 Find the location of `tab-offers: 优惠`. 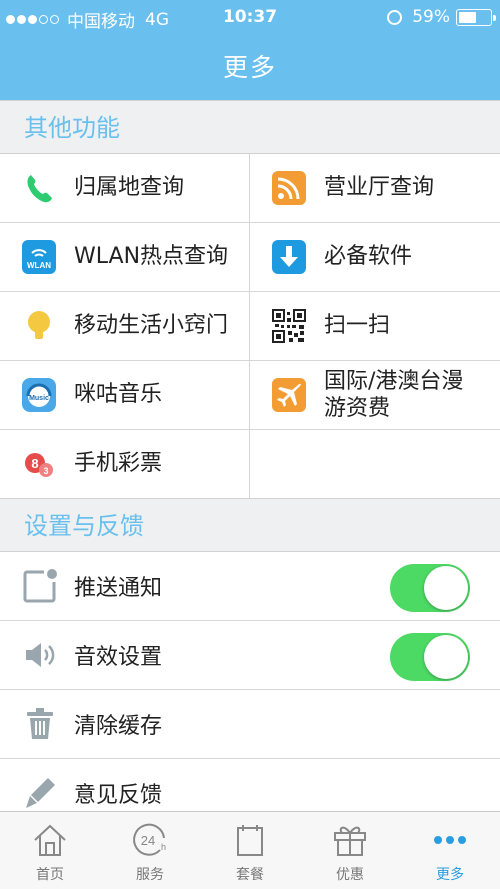

tab-offers: 优惠 is located at coordinates (350, 850).